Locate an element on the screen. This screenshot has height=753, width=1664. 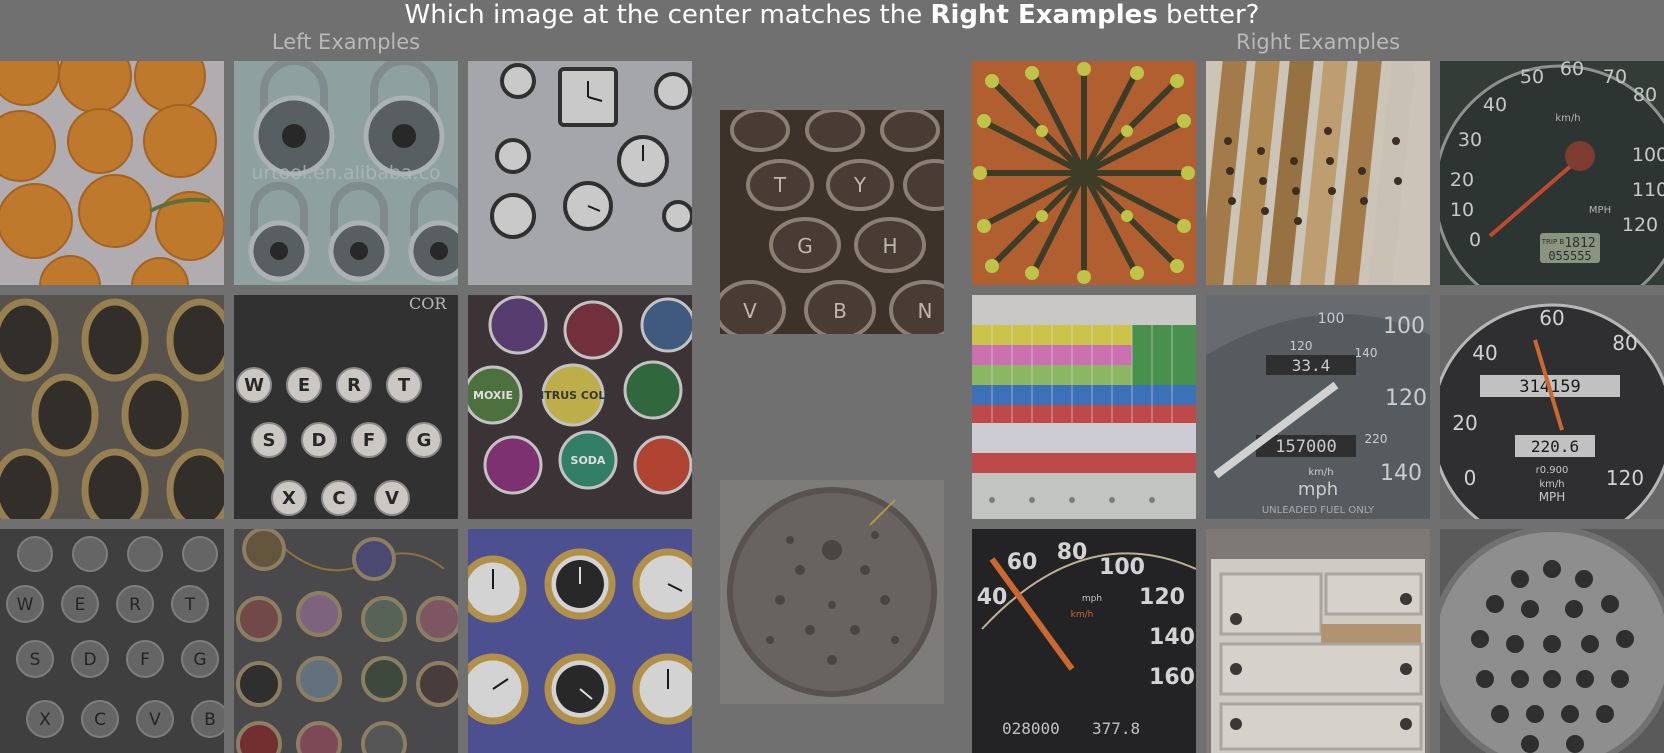
svg-text: 110 is located at coordinates (1648, 190).